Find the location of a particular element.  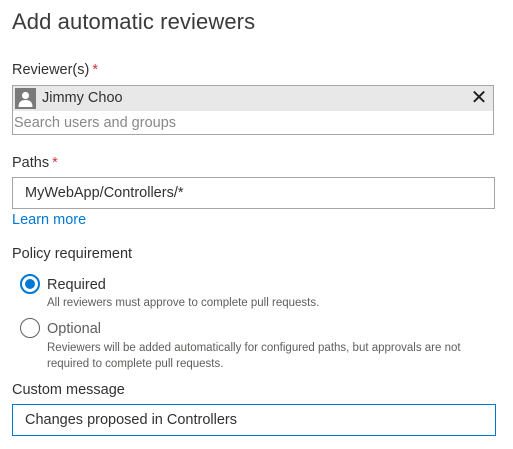

radio-optional is located at coordinates (30, 328).